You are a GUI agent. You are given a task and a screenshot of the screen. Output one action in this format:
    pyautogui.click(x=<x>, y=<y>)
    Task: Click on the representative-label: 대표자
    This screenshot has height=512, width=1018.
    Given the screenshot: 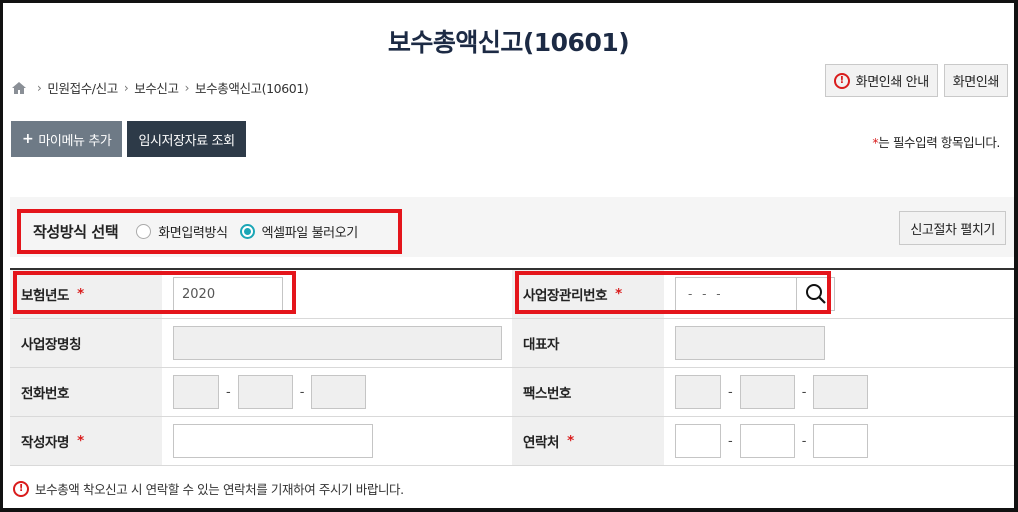 What is the action you would take?
    pyautogui.click(x=588, y=343)
    